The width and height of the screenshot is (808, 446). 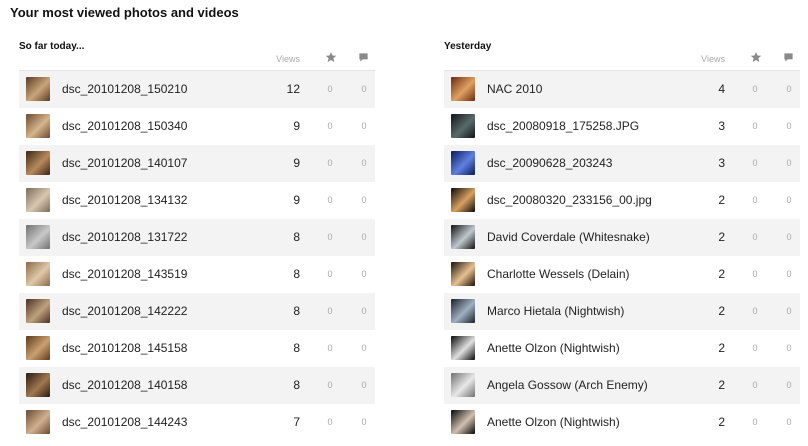 What do you see at coordinates (514, 89) in the screenshot?
I see `photo-title-link: NAC 2010` at bounding box center [514, 89].